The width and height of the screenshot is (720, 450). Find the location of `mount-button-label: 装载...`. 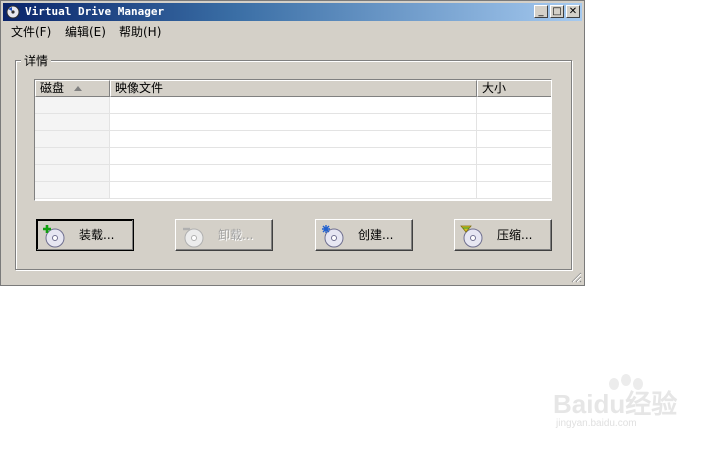

mount-button-label: 装载... is located at coordinates (97, 235).